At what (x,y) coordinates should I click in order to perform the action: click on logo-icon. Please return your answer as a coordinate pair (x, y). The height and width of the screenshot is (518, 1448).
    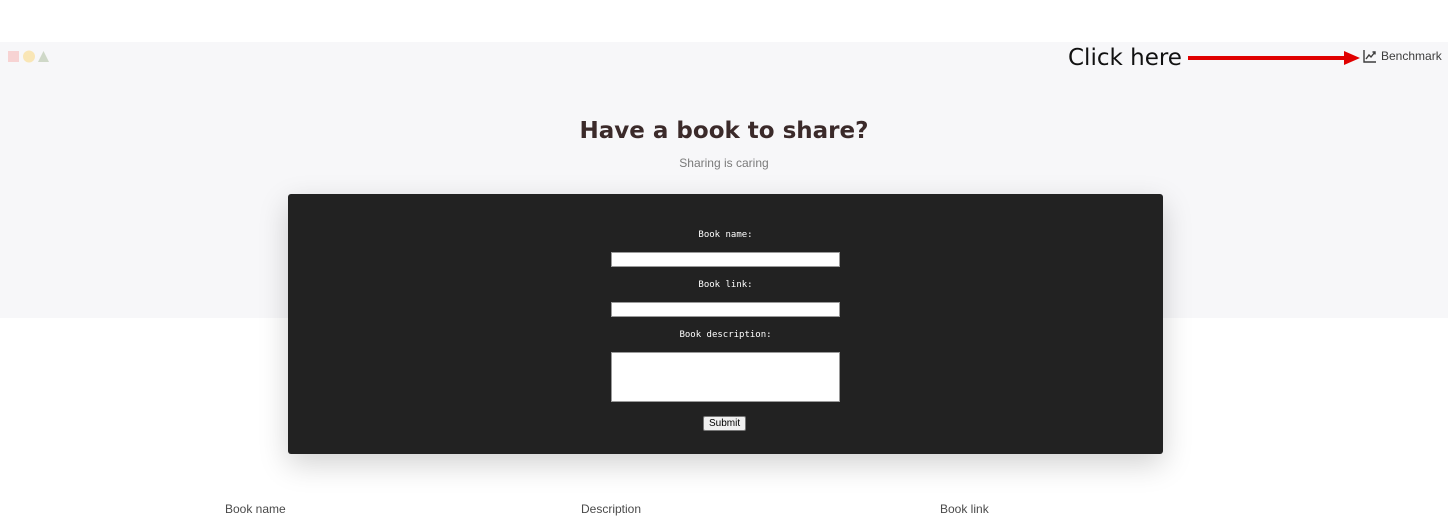
    Looking at the image, I should click on (30, 57).